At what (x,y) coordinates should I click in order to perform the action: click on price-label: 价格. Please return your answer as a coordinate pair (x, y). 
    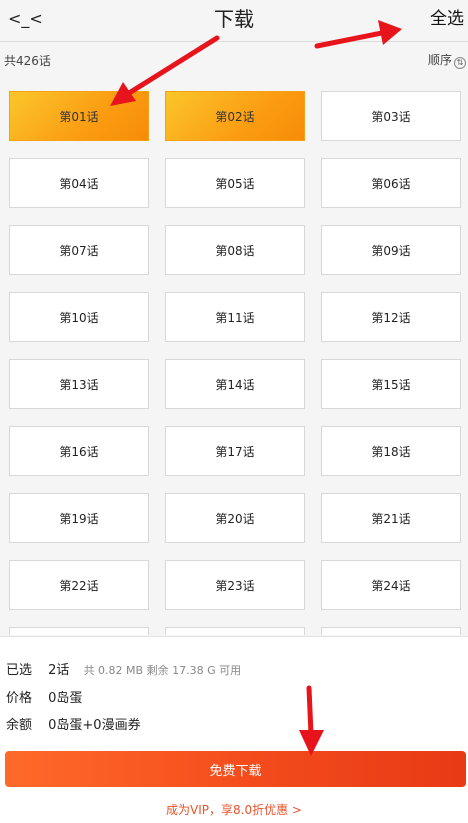
    Looking at the image, I should click on (19, 698).